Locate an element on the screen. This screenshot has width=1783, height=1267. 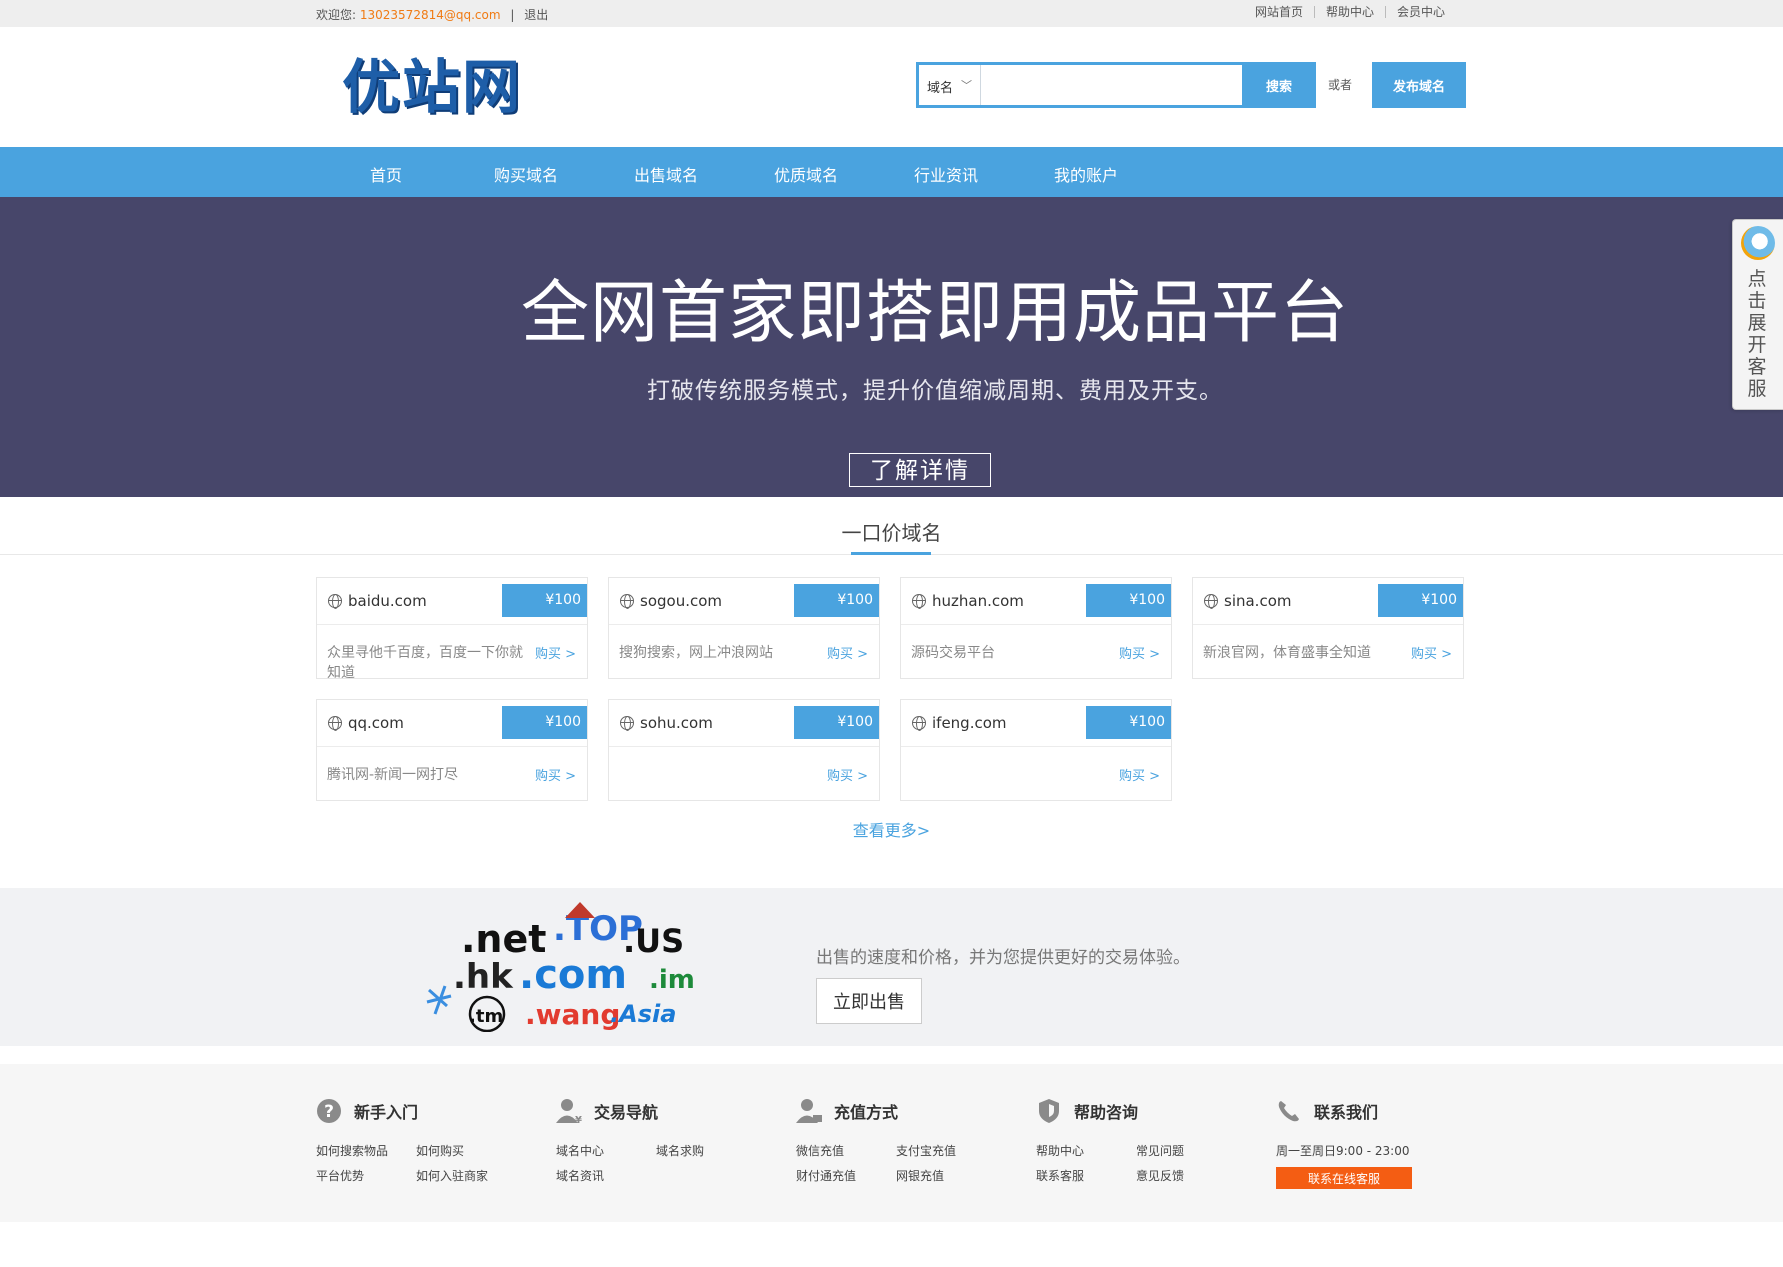
learn-more-button: 了解详情 is located at coordinates (920, 470).